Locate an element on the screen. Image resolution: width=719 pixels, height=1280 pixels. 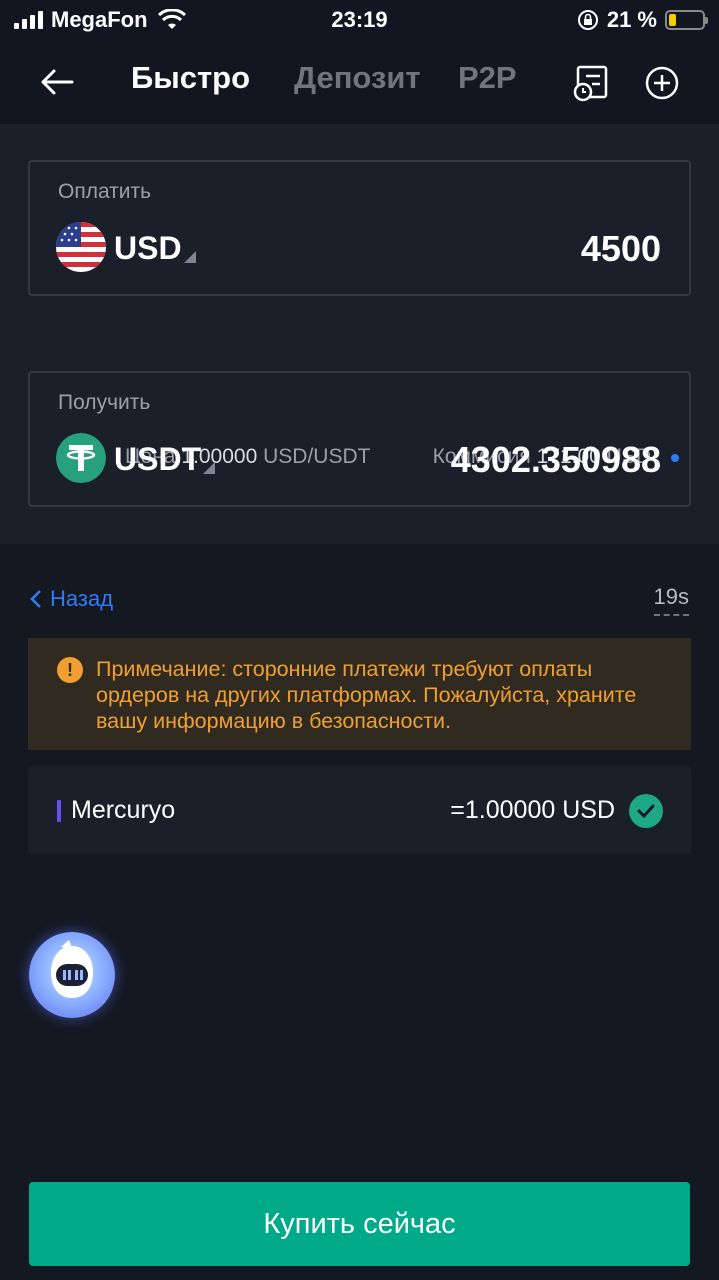
add-circle-icon is located at coordinates (662, 83).